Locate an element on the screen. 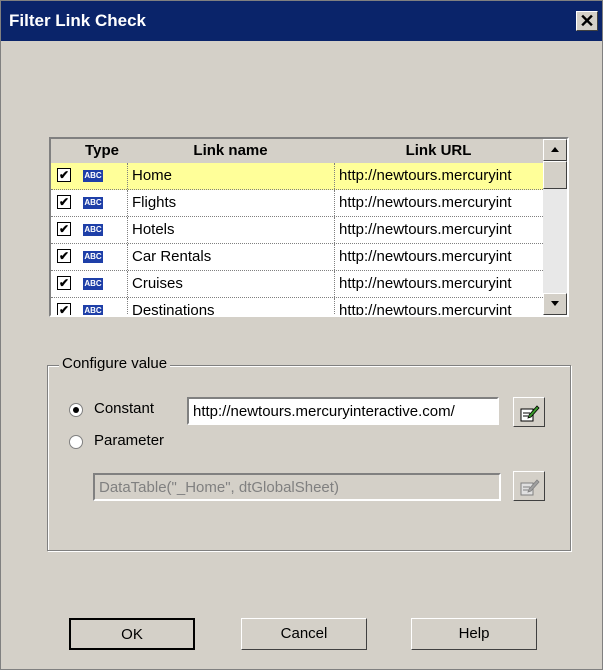 This screenshot has height=670, width=603. configure-value-label: Configure value is located at coordinates (115, 363).